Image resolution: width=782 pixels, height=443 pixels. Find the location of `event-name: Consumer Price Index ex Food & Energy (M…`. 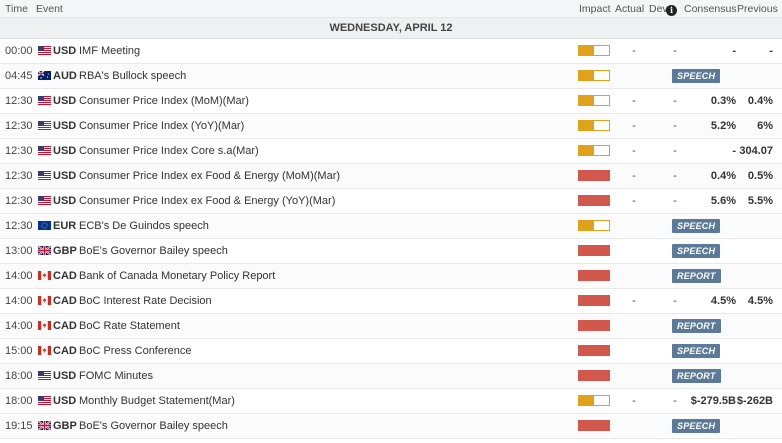

event-name: Consumer Price Index ex Food & Energy (M… is located at coordinates (209, 176).